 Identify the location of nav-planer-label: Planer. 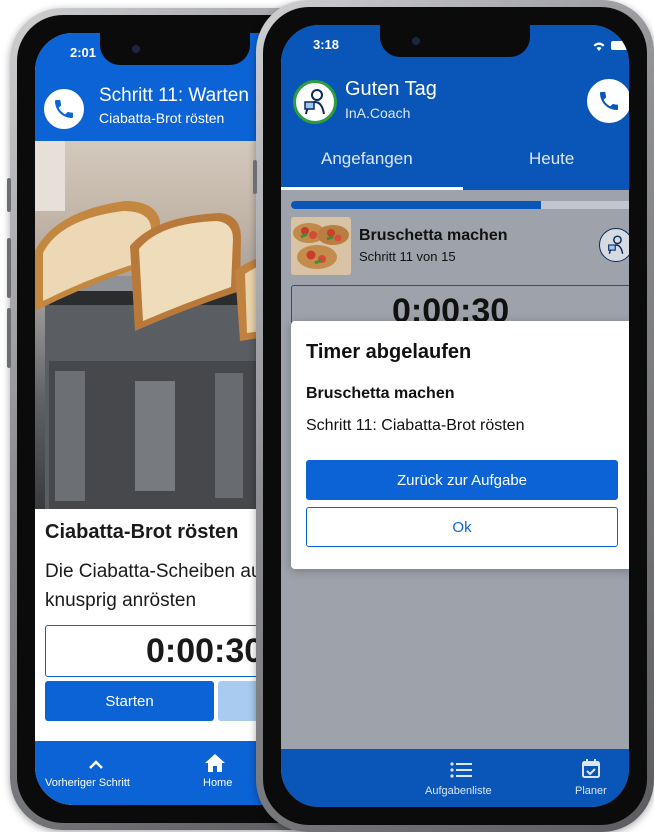
(591, 791).